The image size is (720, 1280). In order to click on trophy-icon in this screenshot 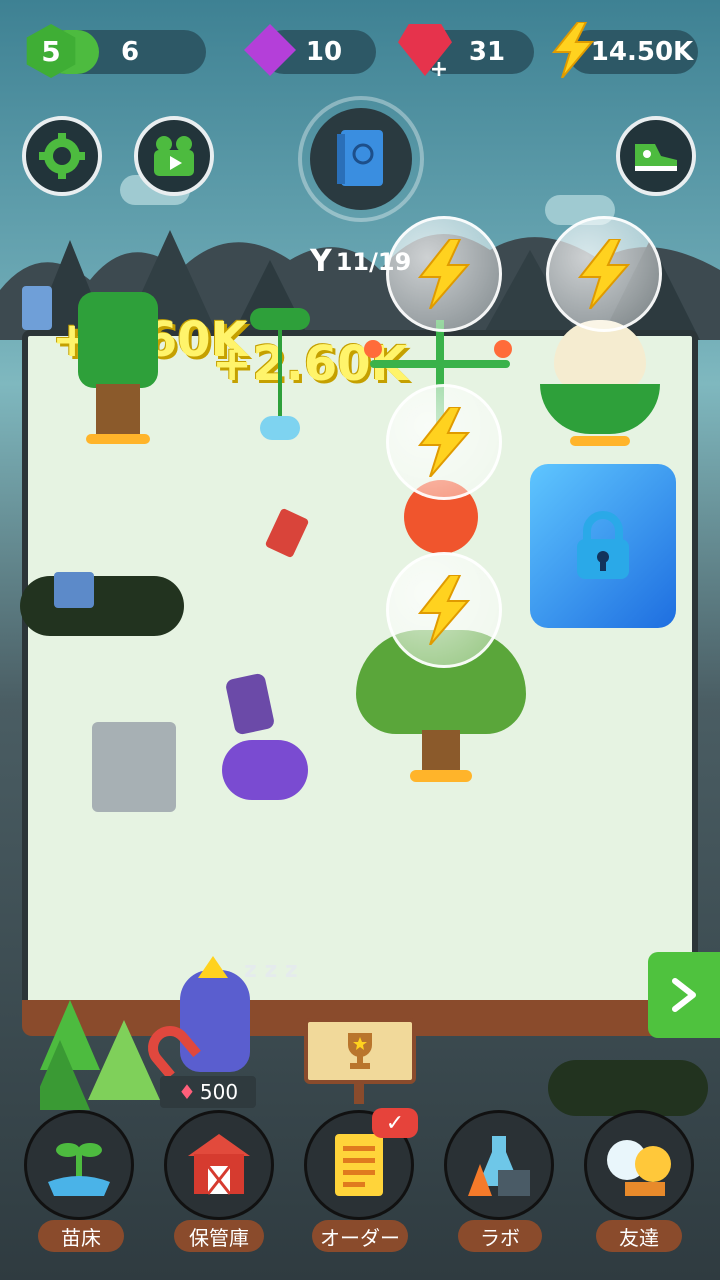, I will do `click(360, 1051)`.